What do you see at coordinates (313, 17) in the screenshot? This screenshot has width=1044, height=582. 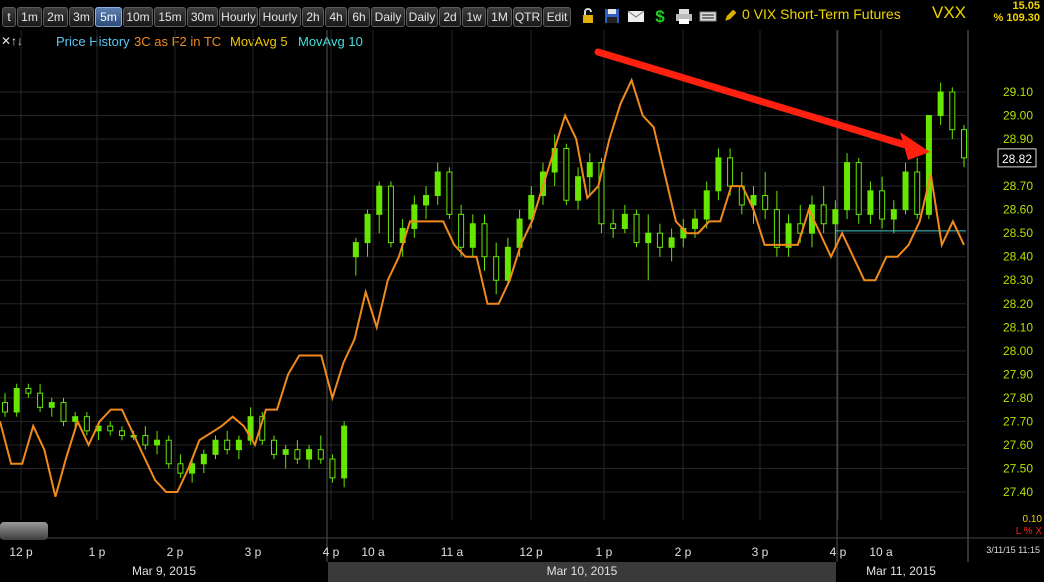 I see `interval-button-2h: 2h` at bounding box center [313, 17].